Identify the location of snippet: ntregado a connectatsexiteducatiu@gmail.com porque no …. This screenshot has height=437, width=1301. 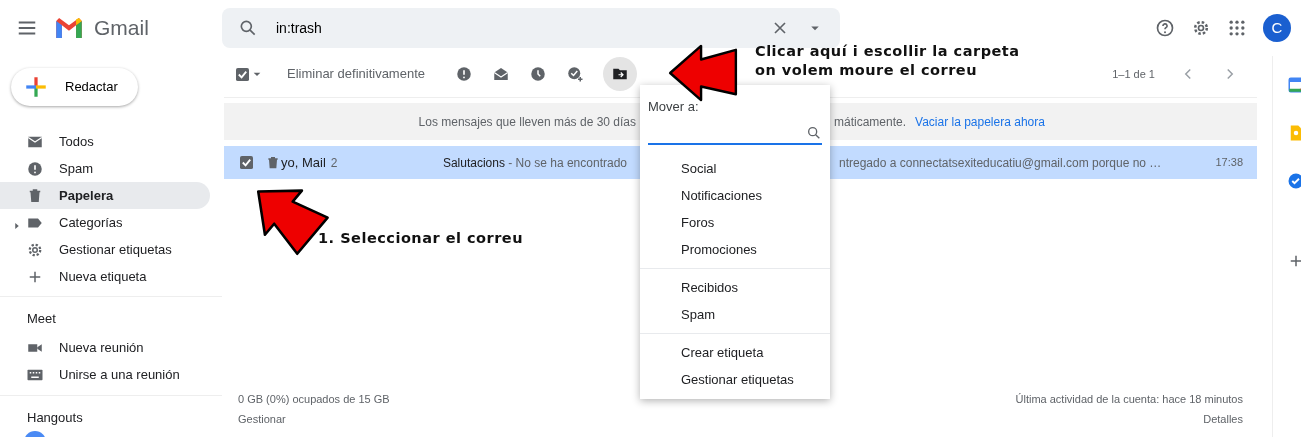
(1000, 163).